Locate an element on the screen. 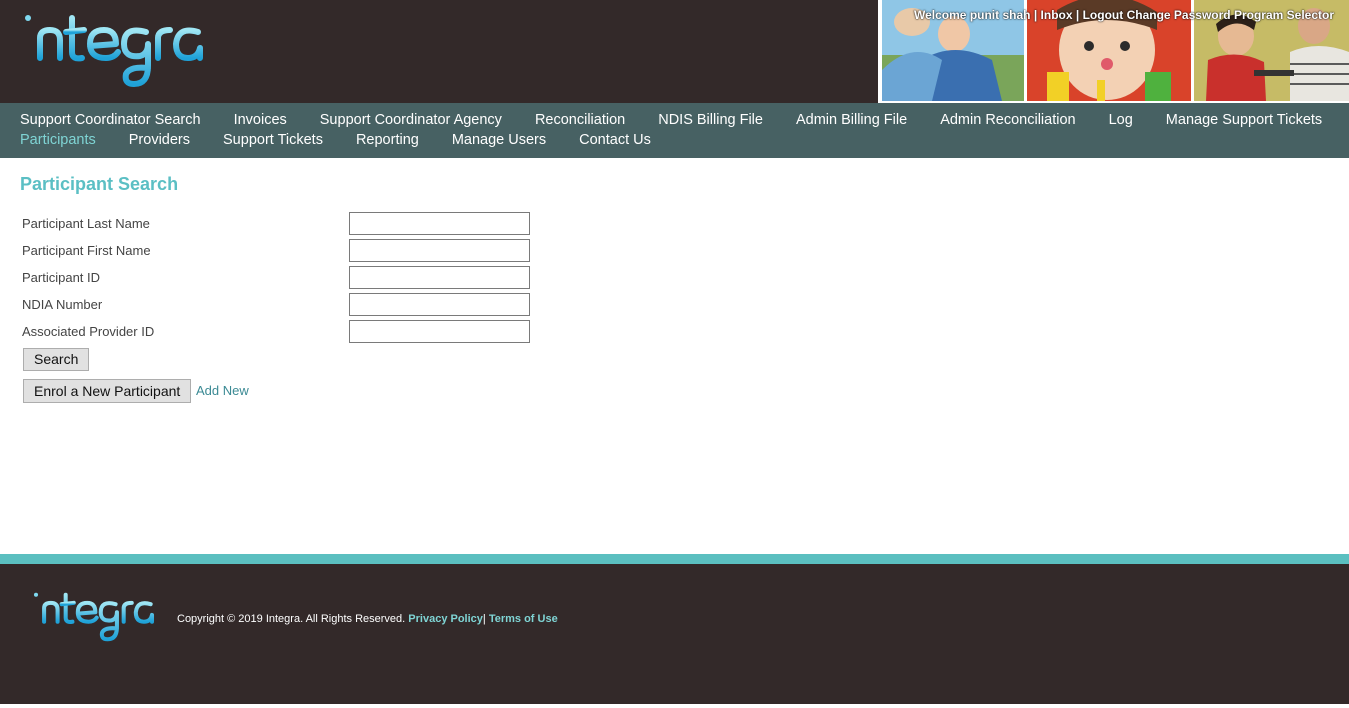 Image resolution: width=1349 pixels, height=708 pixels. participant-id-label: Participant ID is located at coordinates (61, 277).